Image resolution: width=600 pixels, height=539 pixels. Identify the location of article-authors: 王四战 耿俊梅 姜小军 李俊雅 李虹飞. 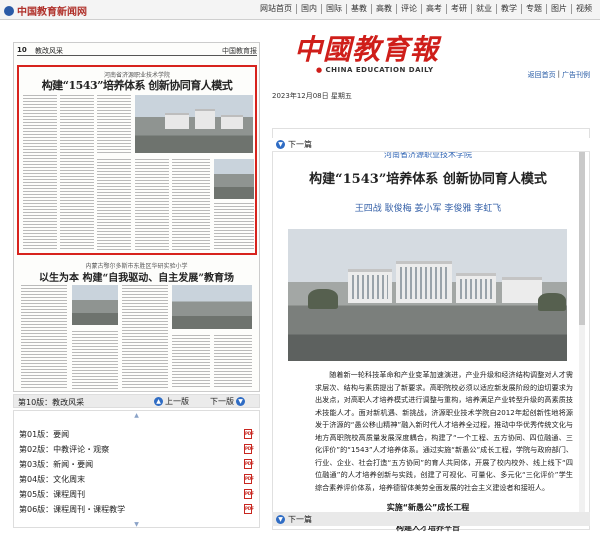
(428, 209).